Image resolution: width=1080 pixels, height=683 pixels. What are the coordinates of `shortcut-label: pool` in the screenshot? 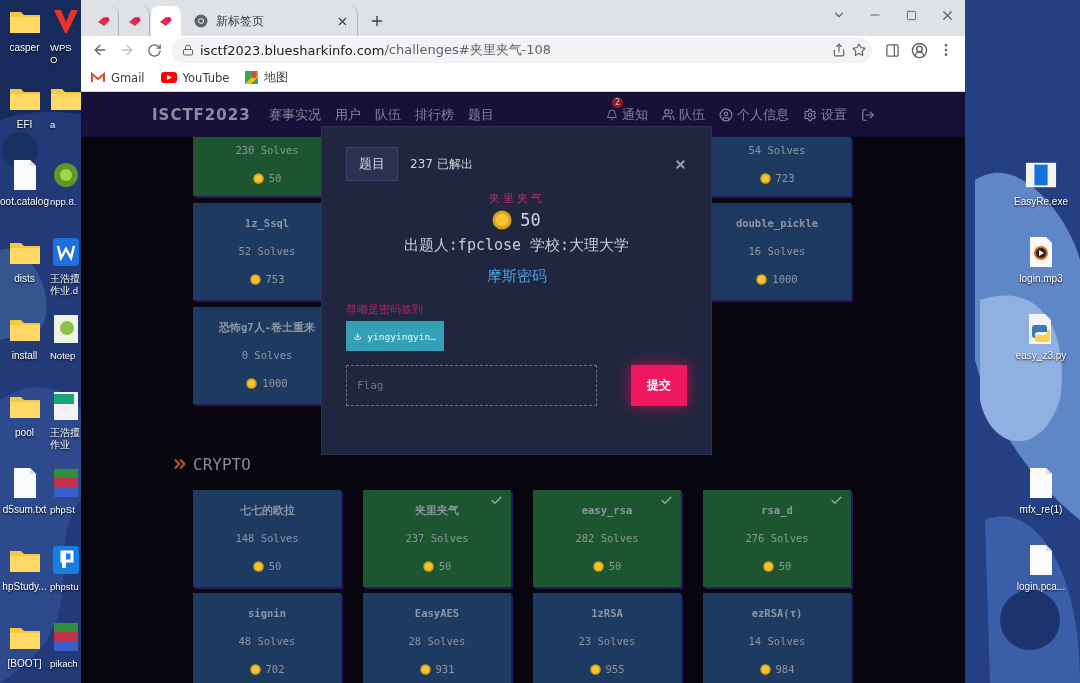 It's located at (24, 433).